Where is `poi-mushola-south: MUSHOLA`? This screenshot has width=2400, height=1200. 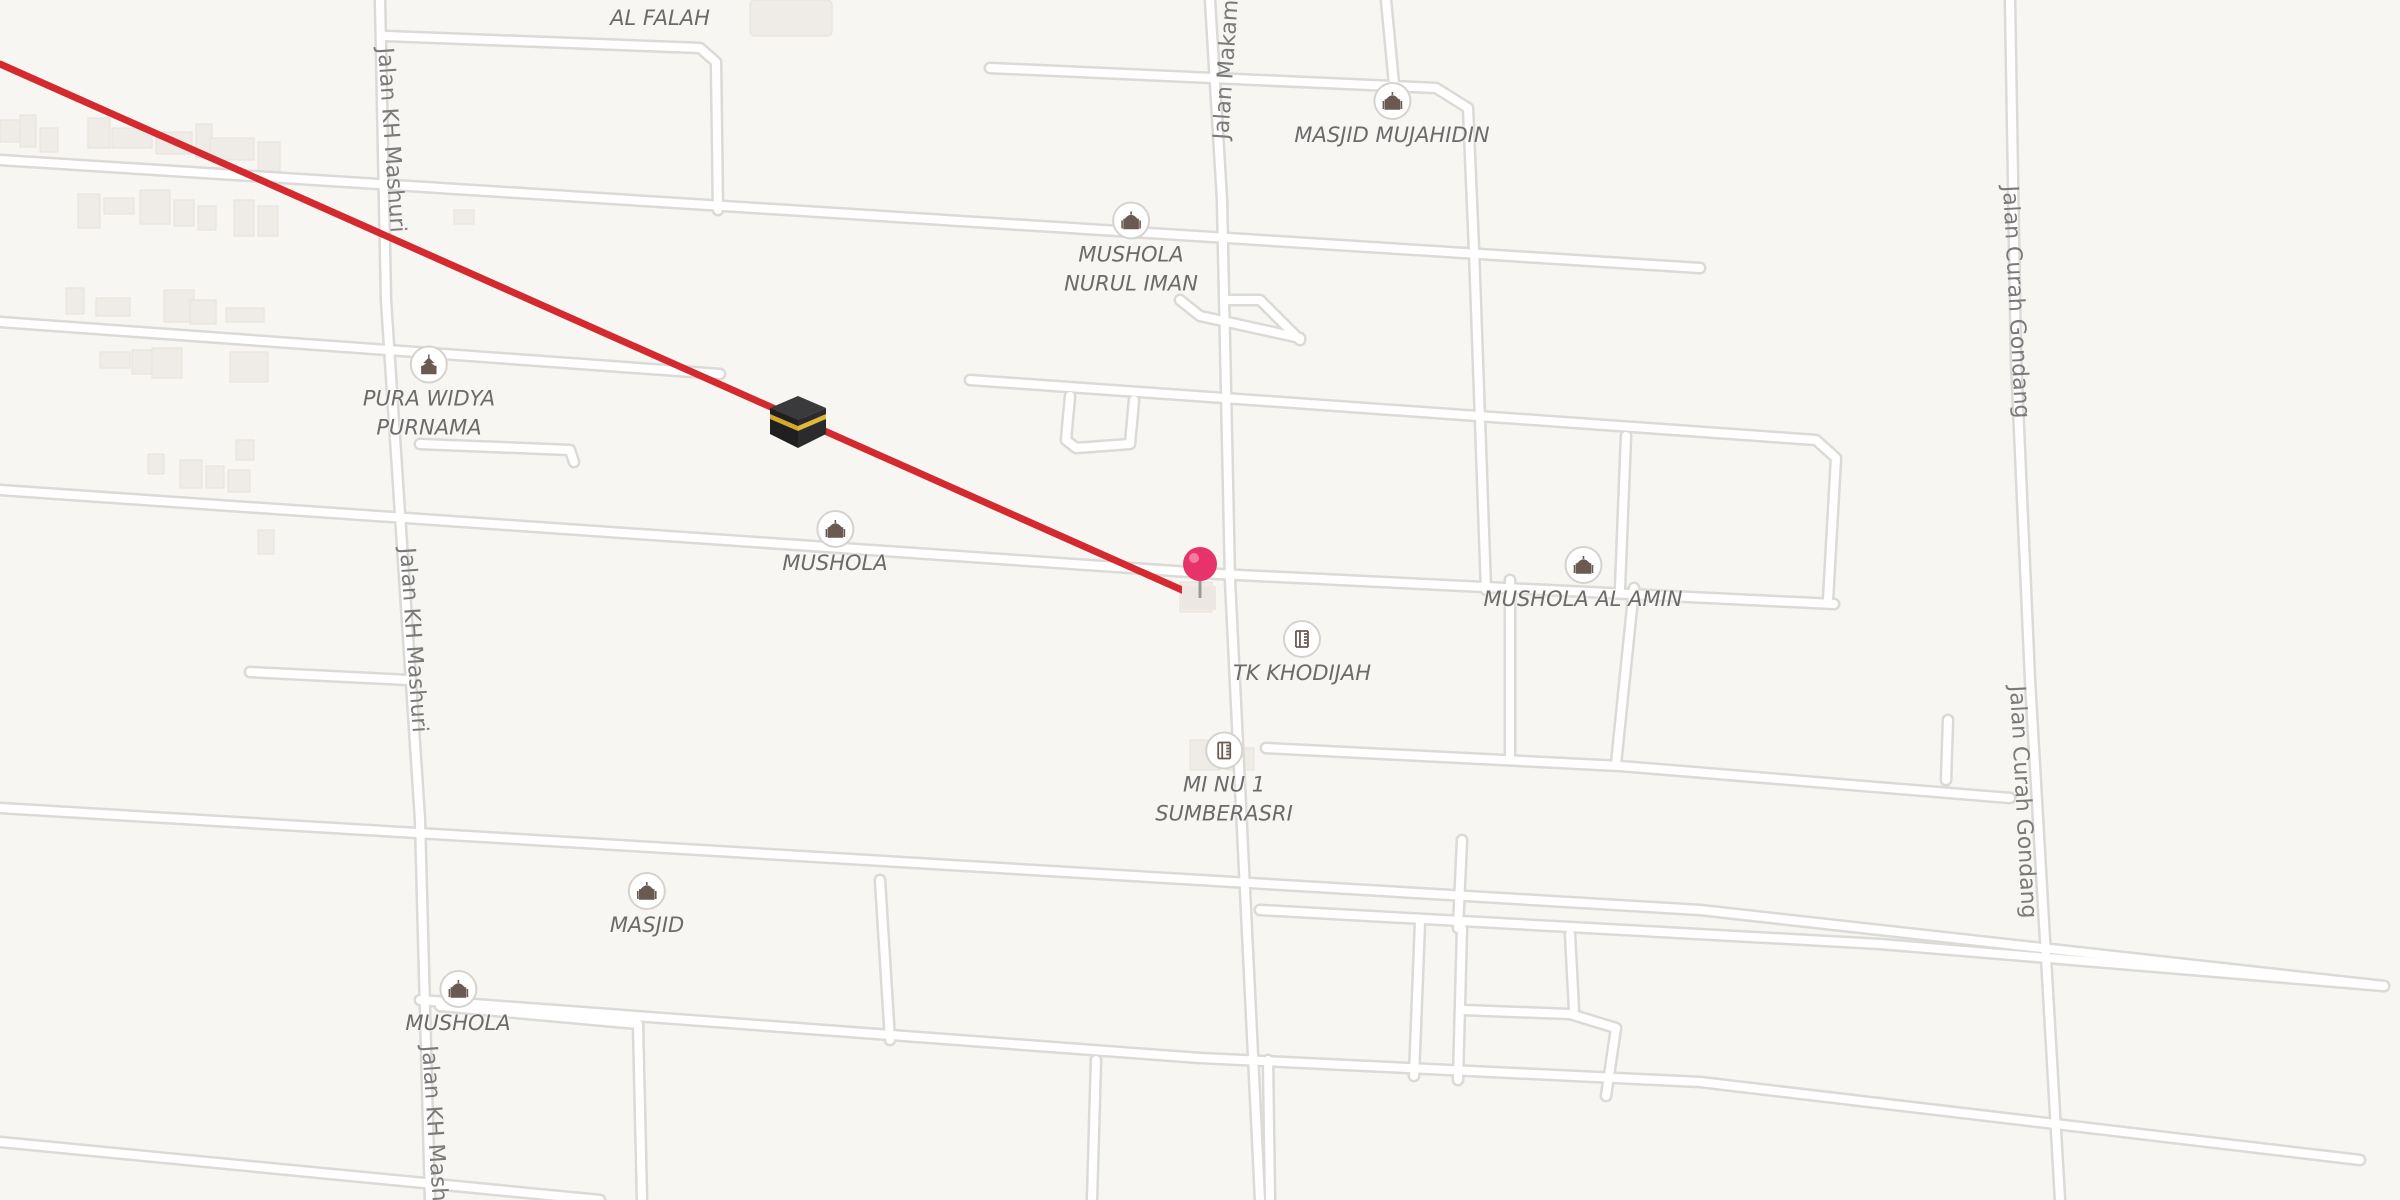
poi-mushola-south: MUSHOLA is located at coordinates (458, 1004).